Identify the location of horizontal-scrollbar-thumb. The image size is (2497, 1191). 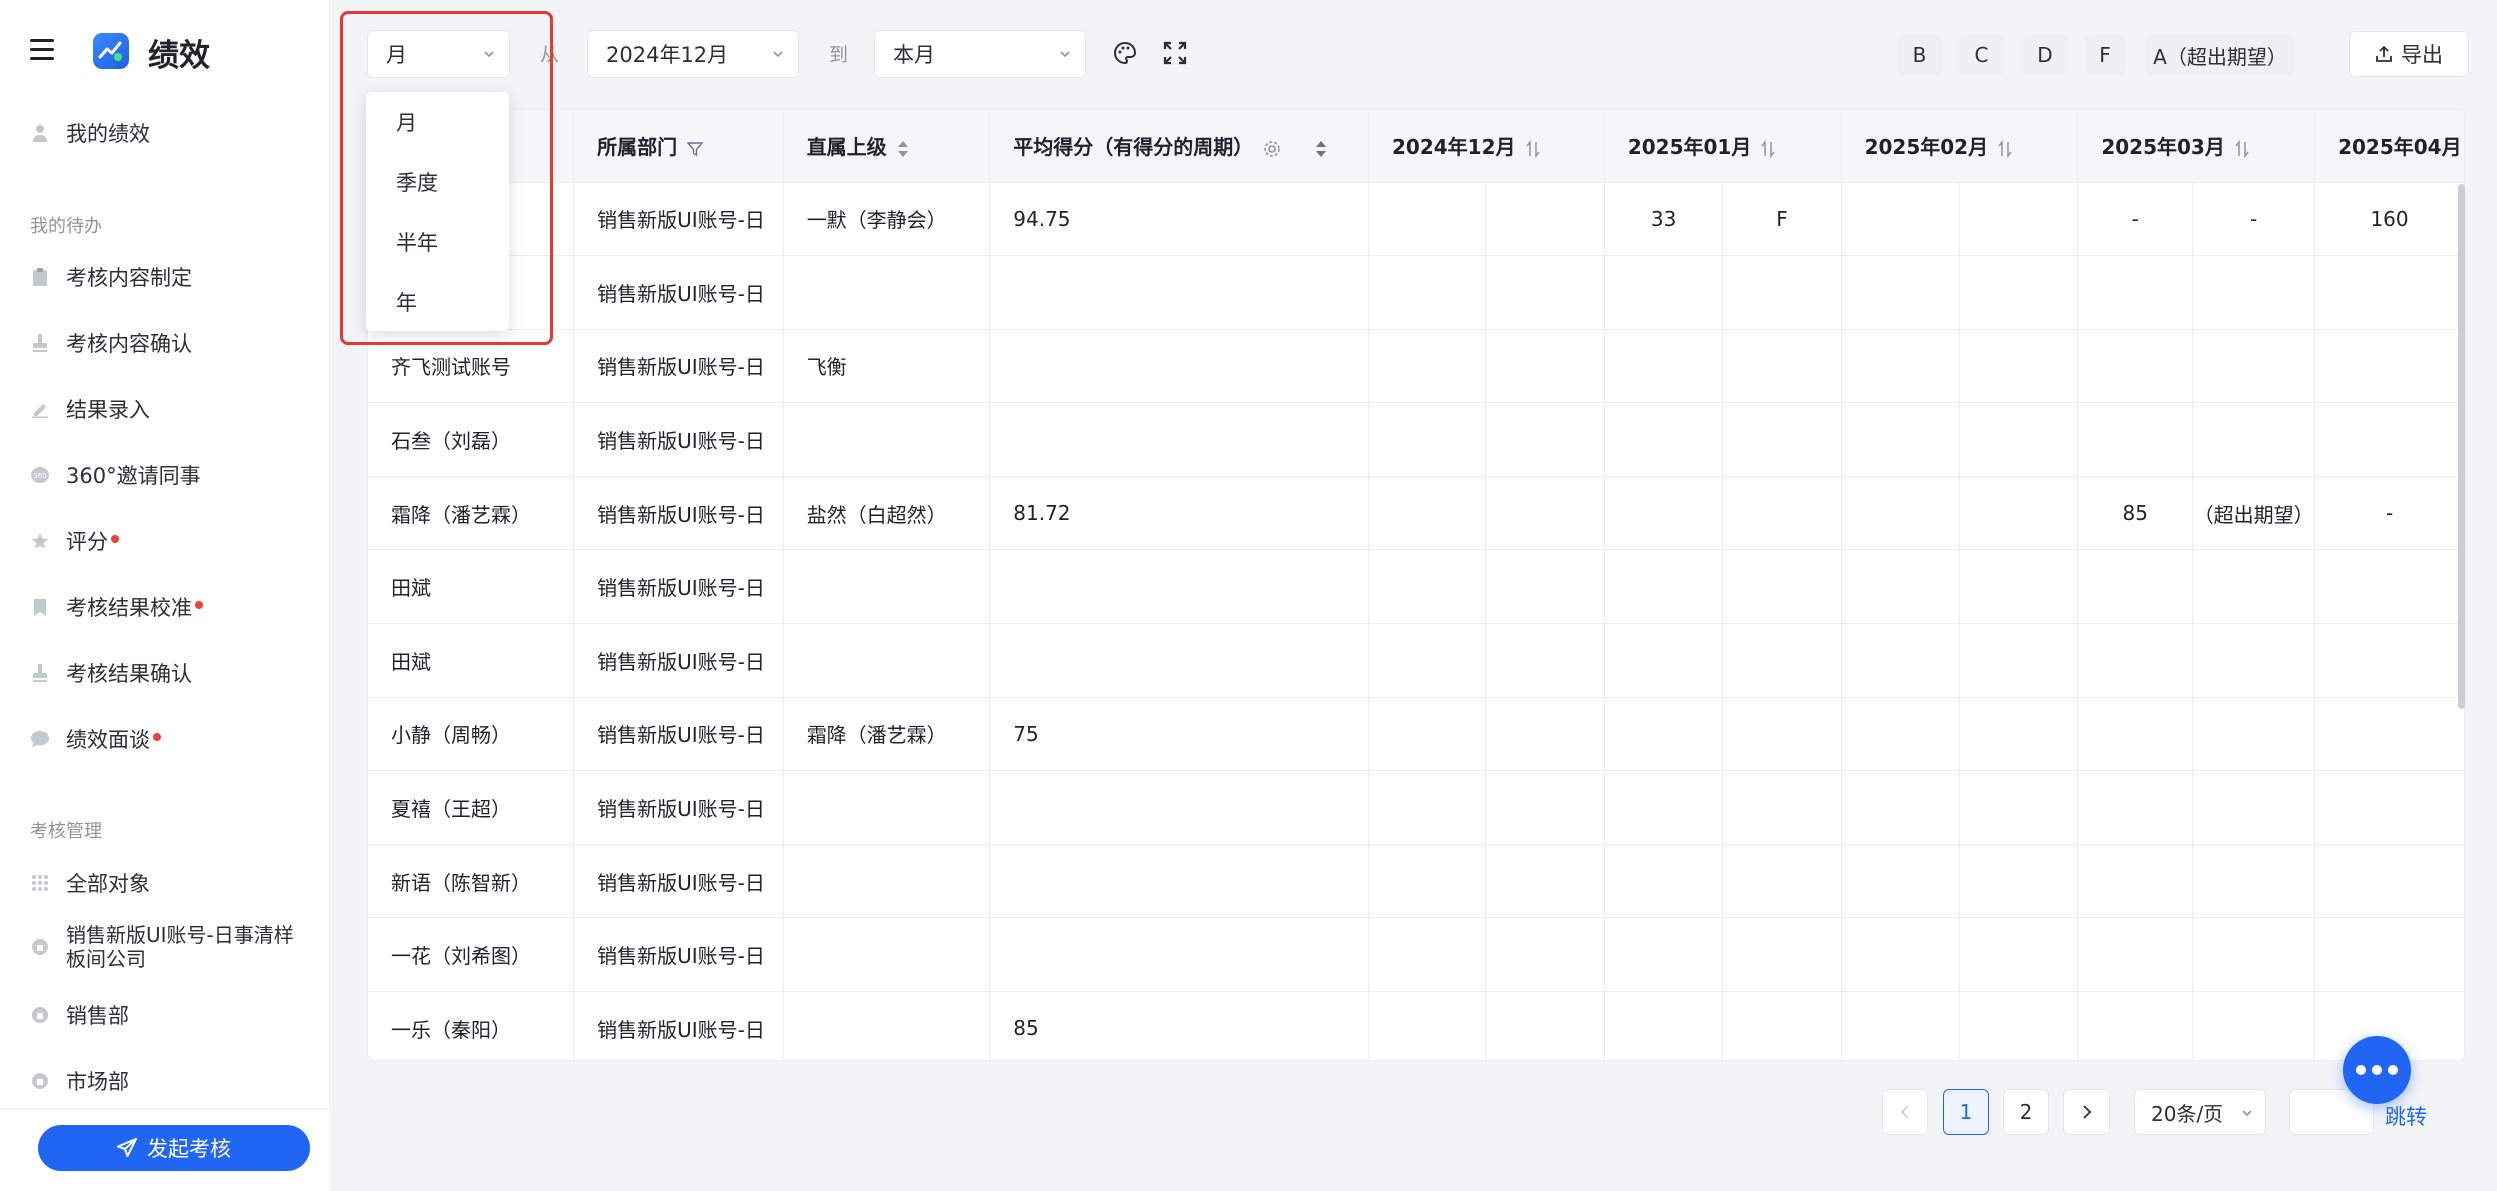
(751, 1060).